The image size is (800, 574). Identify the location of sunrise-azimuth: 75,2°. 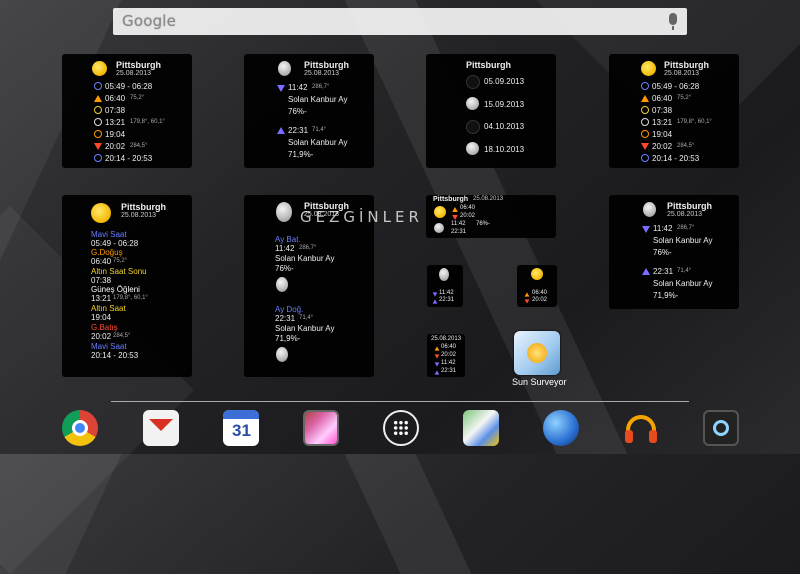
(684, 98).